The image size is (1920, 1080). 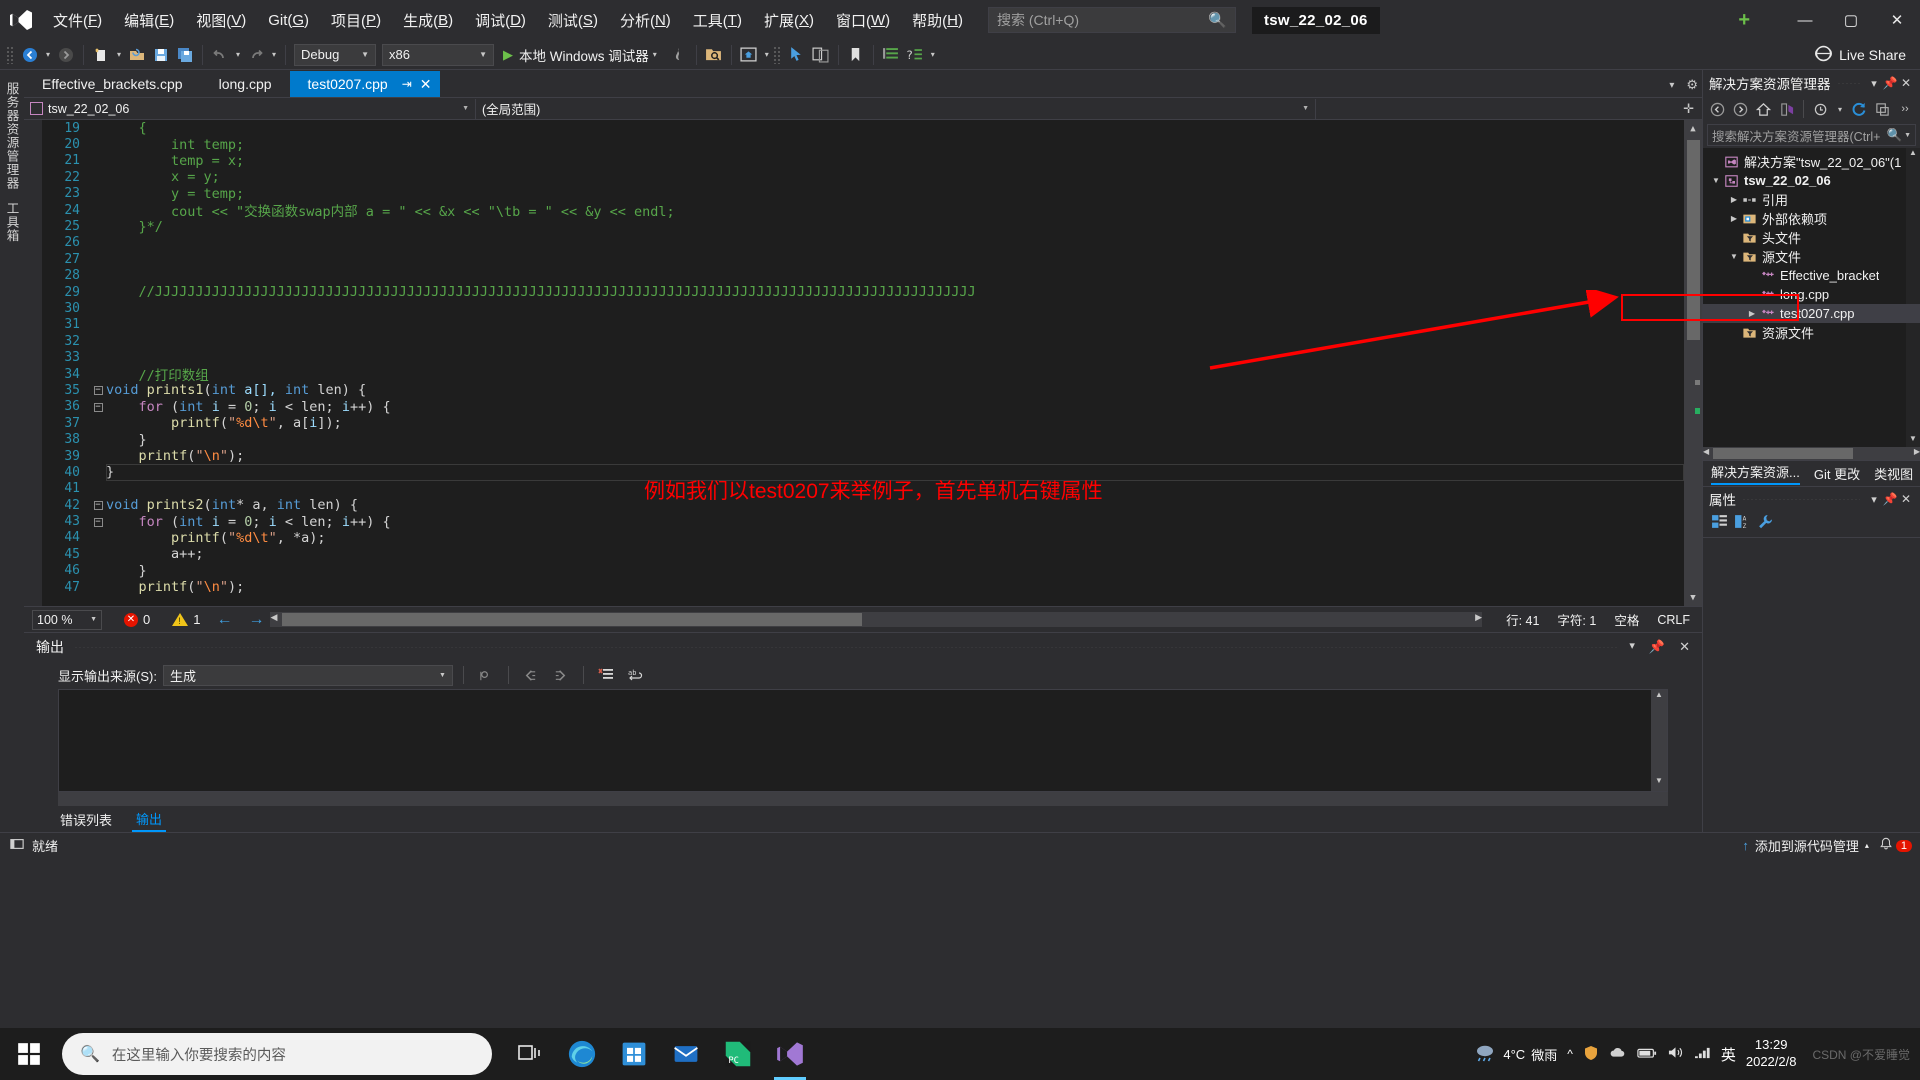 I want to click on battery-icon, so click(x=1647, y=1054).